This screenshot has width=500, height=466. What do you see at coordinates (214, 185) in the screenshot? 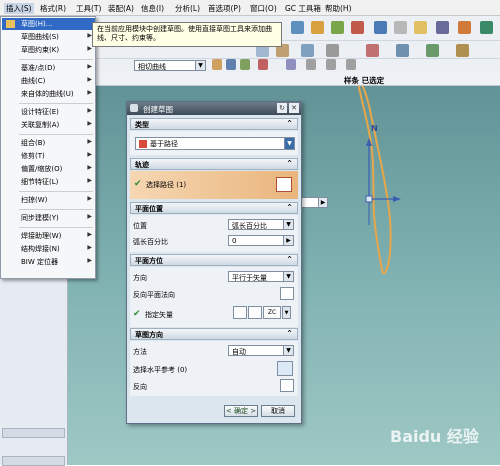
I see `select-path-row: ✔ 选择路径 (1)` at bounding box center [214, 185].